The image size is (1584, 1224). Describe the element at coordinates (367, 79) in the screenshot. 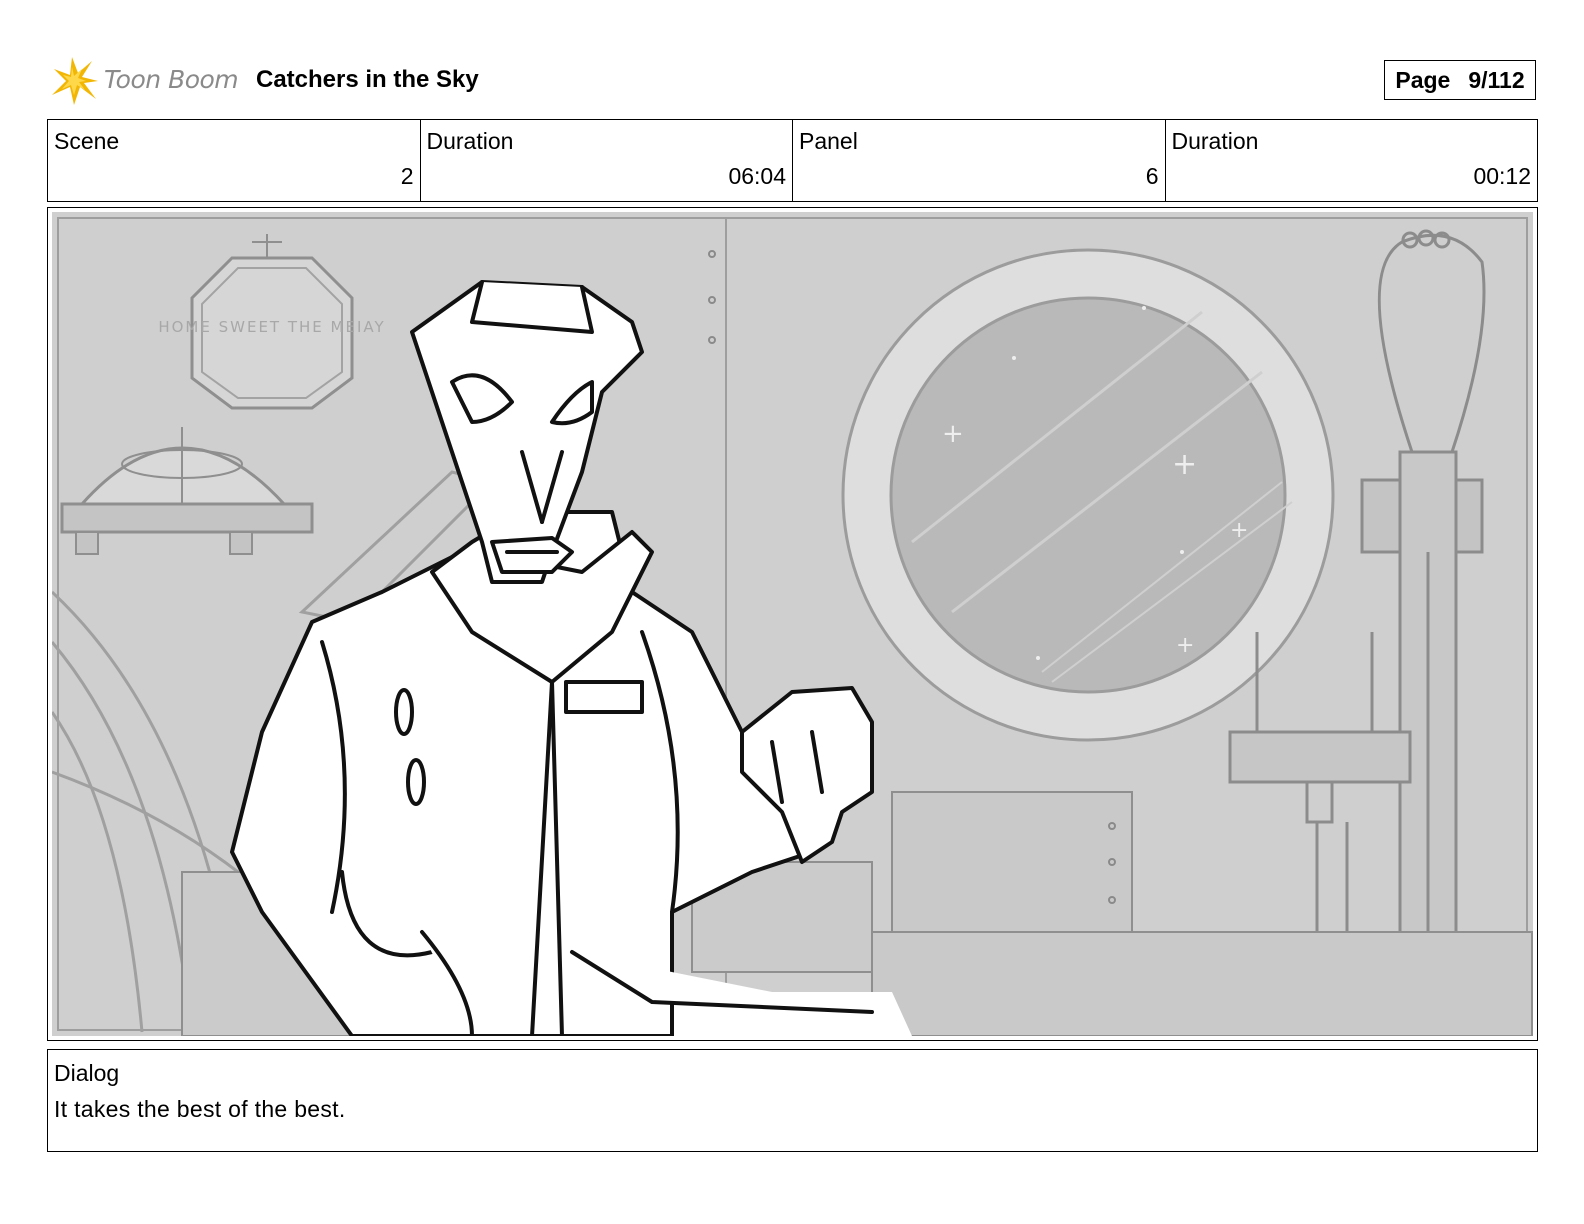

I see `project-title: Catchers in the Sky` at that location.